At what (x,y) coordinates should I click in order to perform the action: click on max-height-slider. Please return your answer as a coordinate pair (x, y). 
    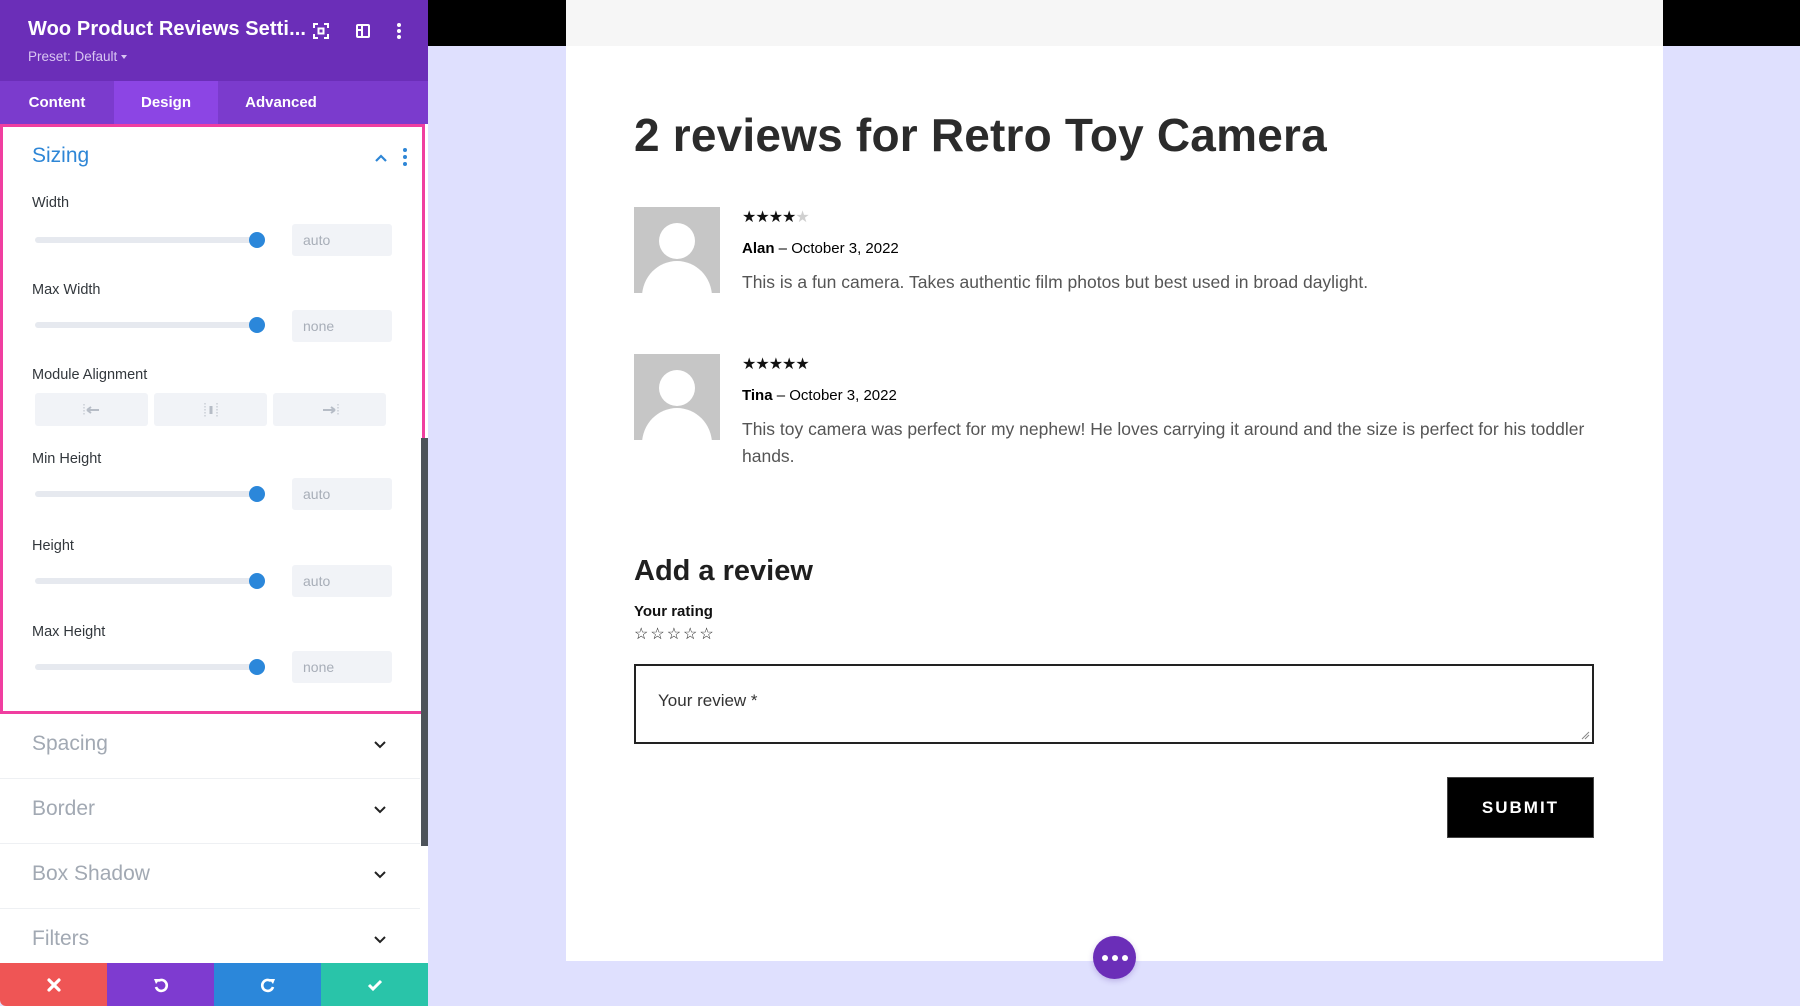
    Looking at the image, I should click on (150, 667).